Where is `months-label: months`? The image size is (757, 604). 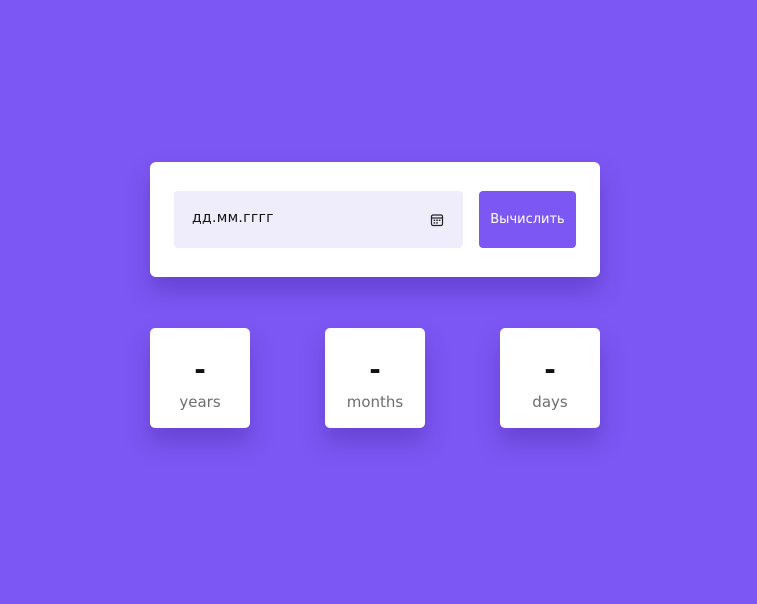 months-label: months is located at coordinates (375, 402).